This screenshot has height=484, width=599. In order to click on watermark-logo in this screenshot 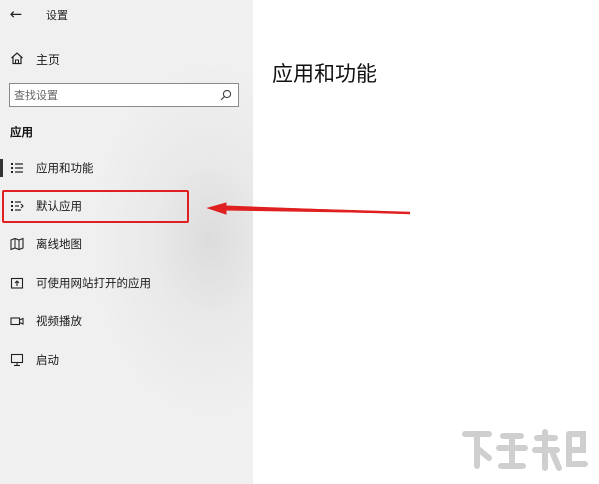, I will do `click(525, 450)`.